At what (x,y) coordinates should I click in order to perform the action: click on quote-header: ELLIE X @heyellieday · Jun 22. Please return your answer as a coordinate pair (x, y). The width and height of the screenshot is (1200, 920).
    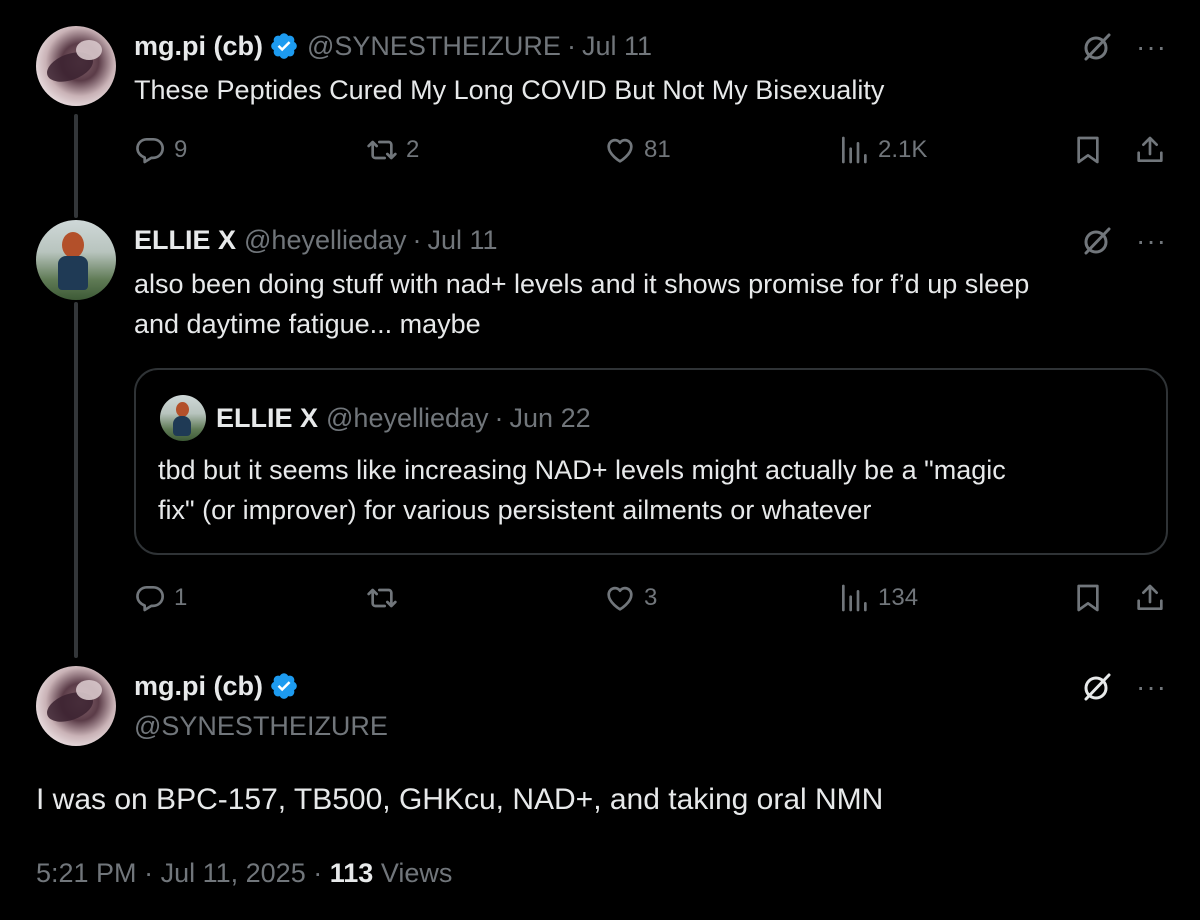
    Looking at the image, I should click on (403, 418).